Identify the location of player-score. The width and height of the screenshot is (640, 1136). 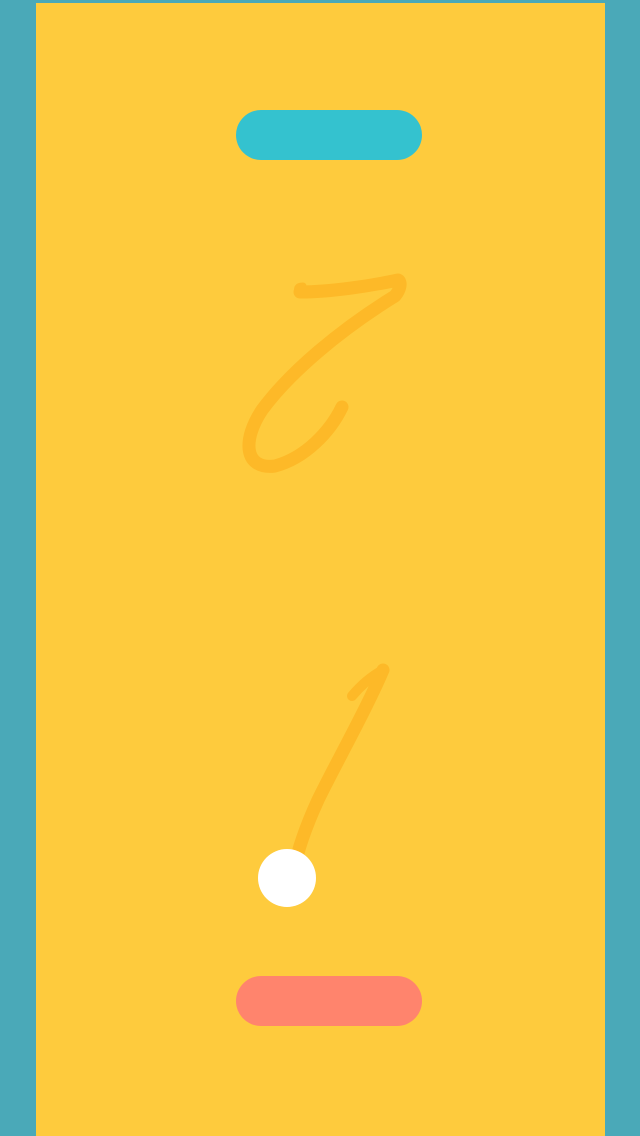
(338, 770).